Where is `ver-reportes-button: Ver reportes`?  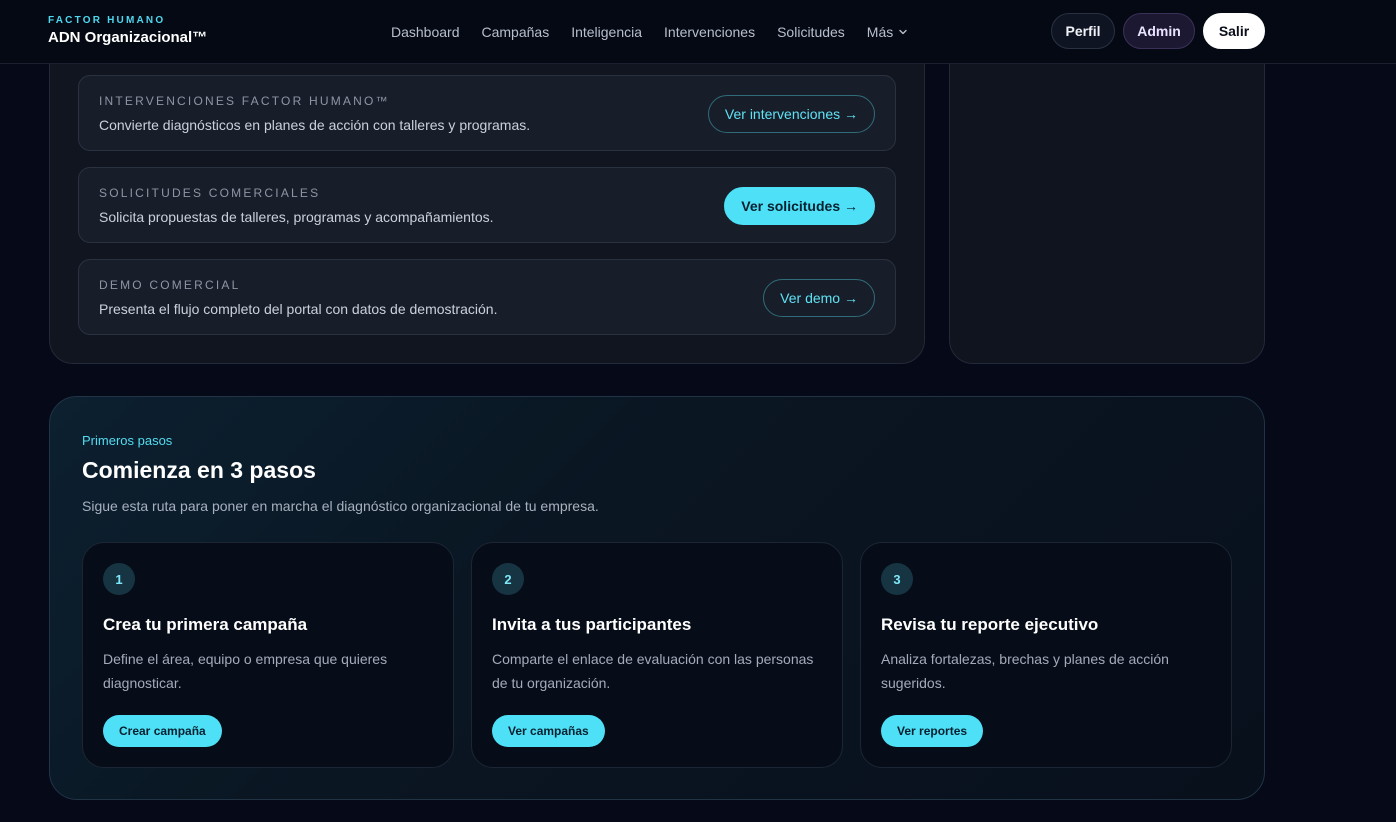 ver-reportes-button: Ver reportes is located at coordinates (932, 731).